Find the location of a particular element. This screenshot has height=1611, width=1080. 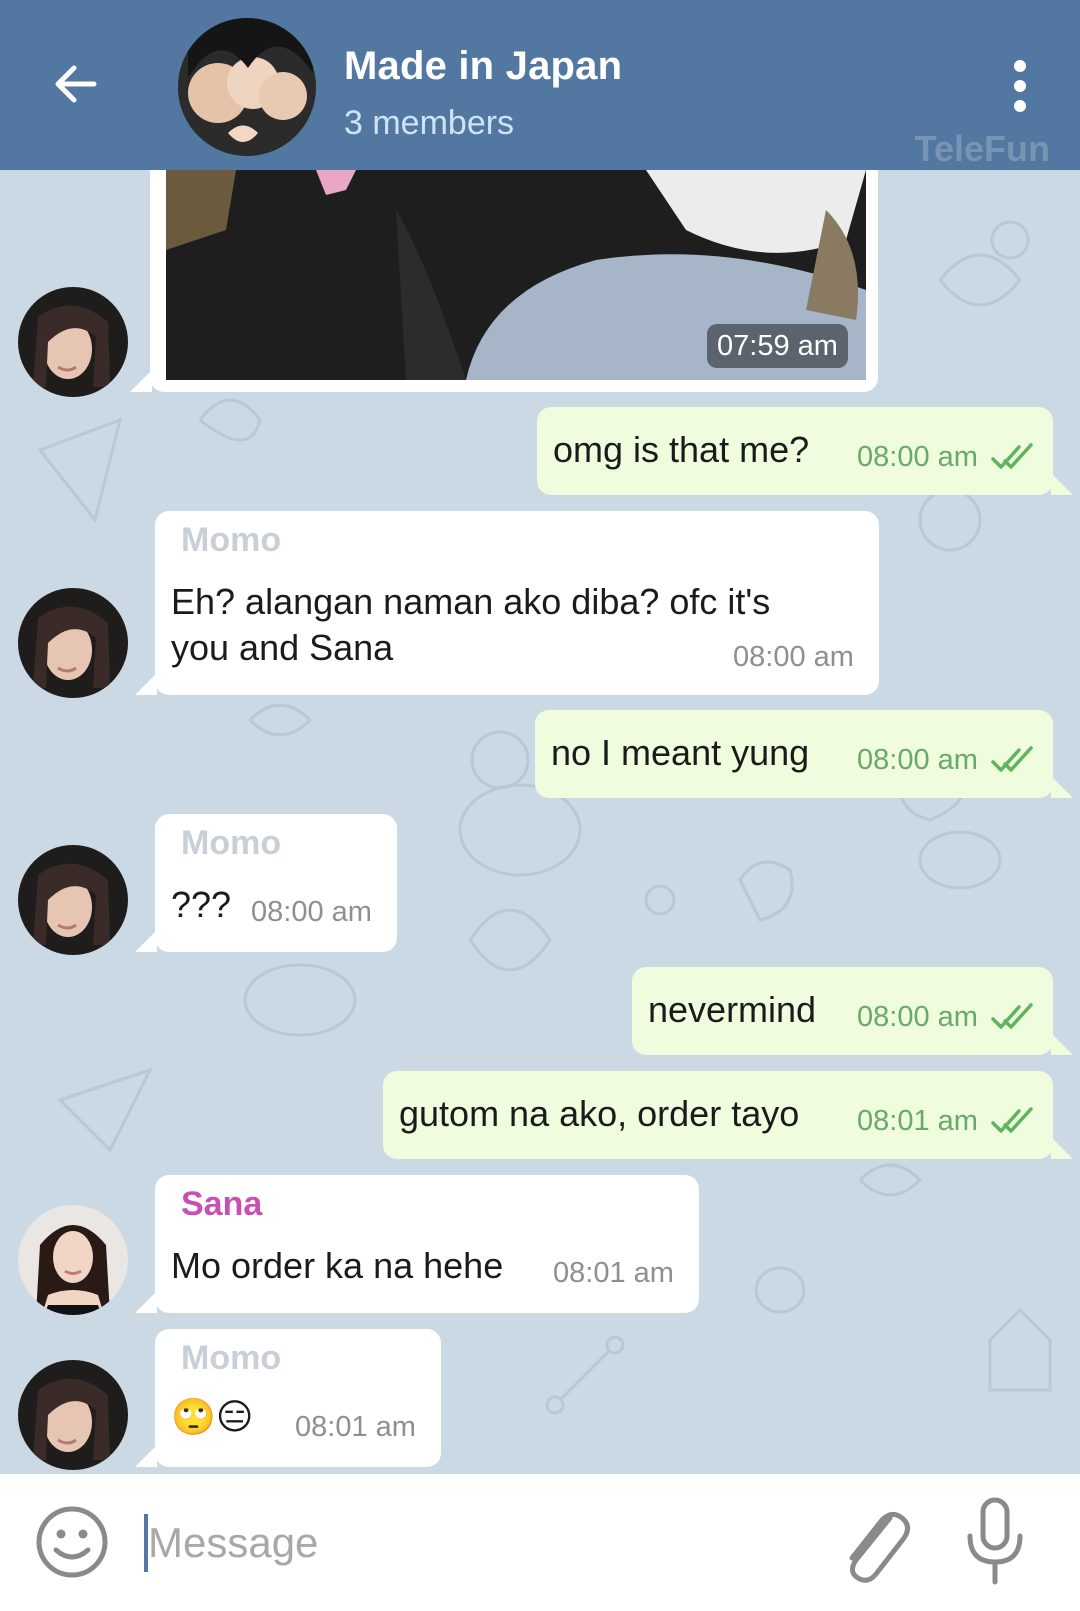

message-incoming: Sana Mo order ka na hehe 08:01 am is located at coordinates (417, 1244).